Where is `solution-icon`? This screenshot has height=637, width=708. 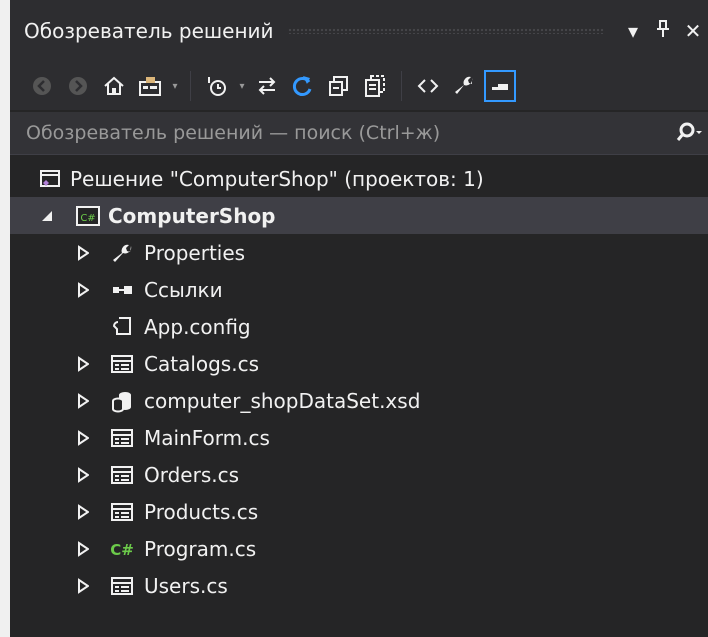
solution-icon is located at coordinates (50, 178).